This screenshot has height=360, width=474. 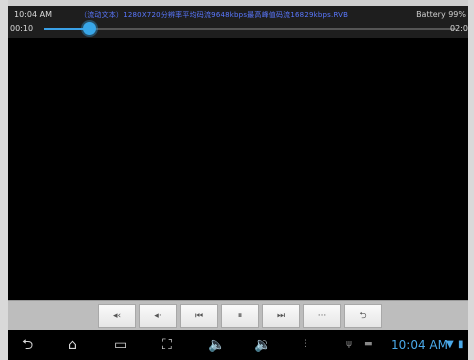 What do you see at coordinates (459, 28) in the screenshot?
I see `total-duration: 02:0` at bounding box center [459, 28].